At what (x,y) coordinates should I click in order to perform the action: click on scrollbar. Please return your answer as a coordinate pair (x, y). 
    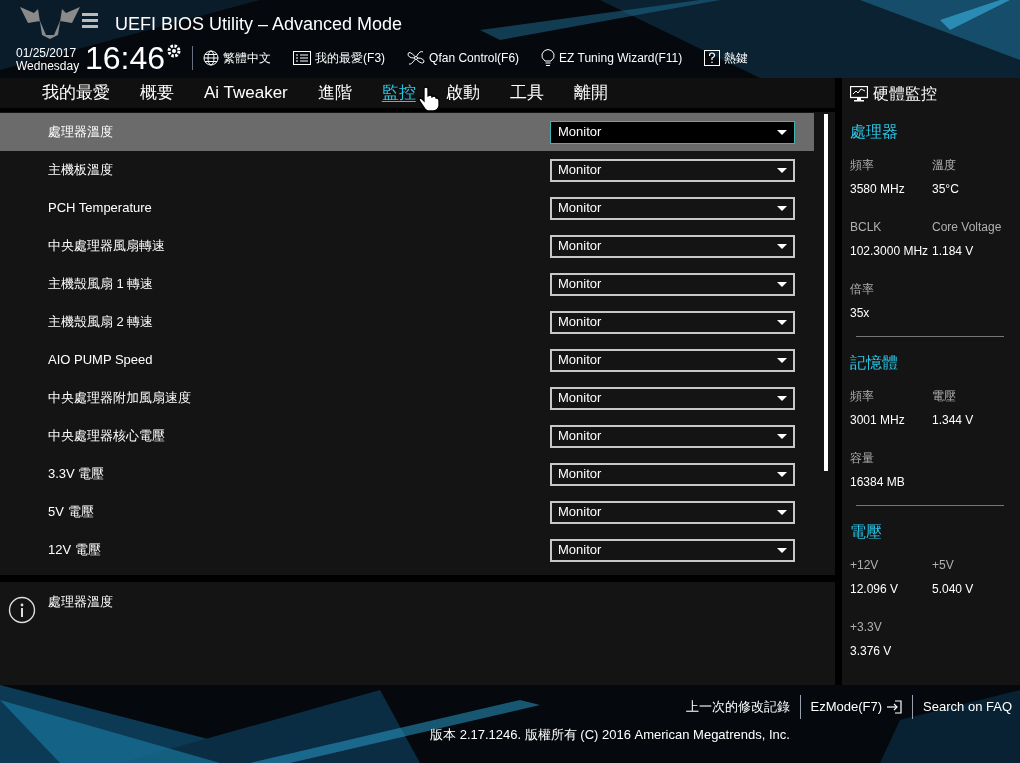
    Looking at the image, I should click on (826, 292).